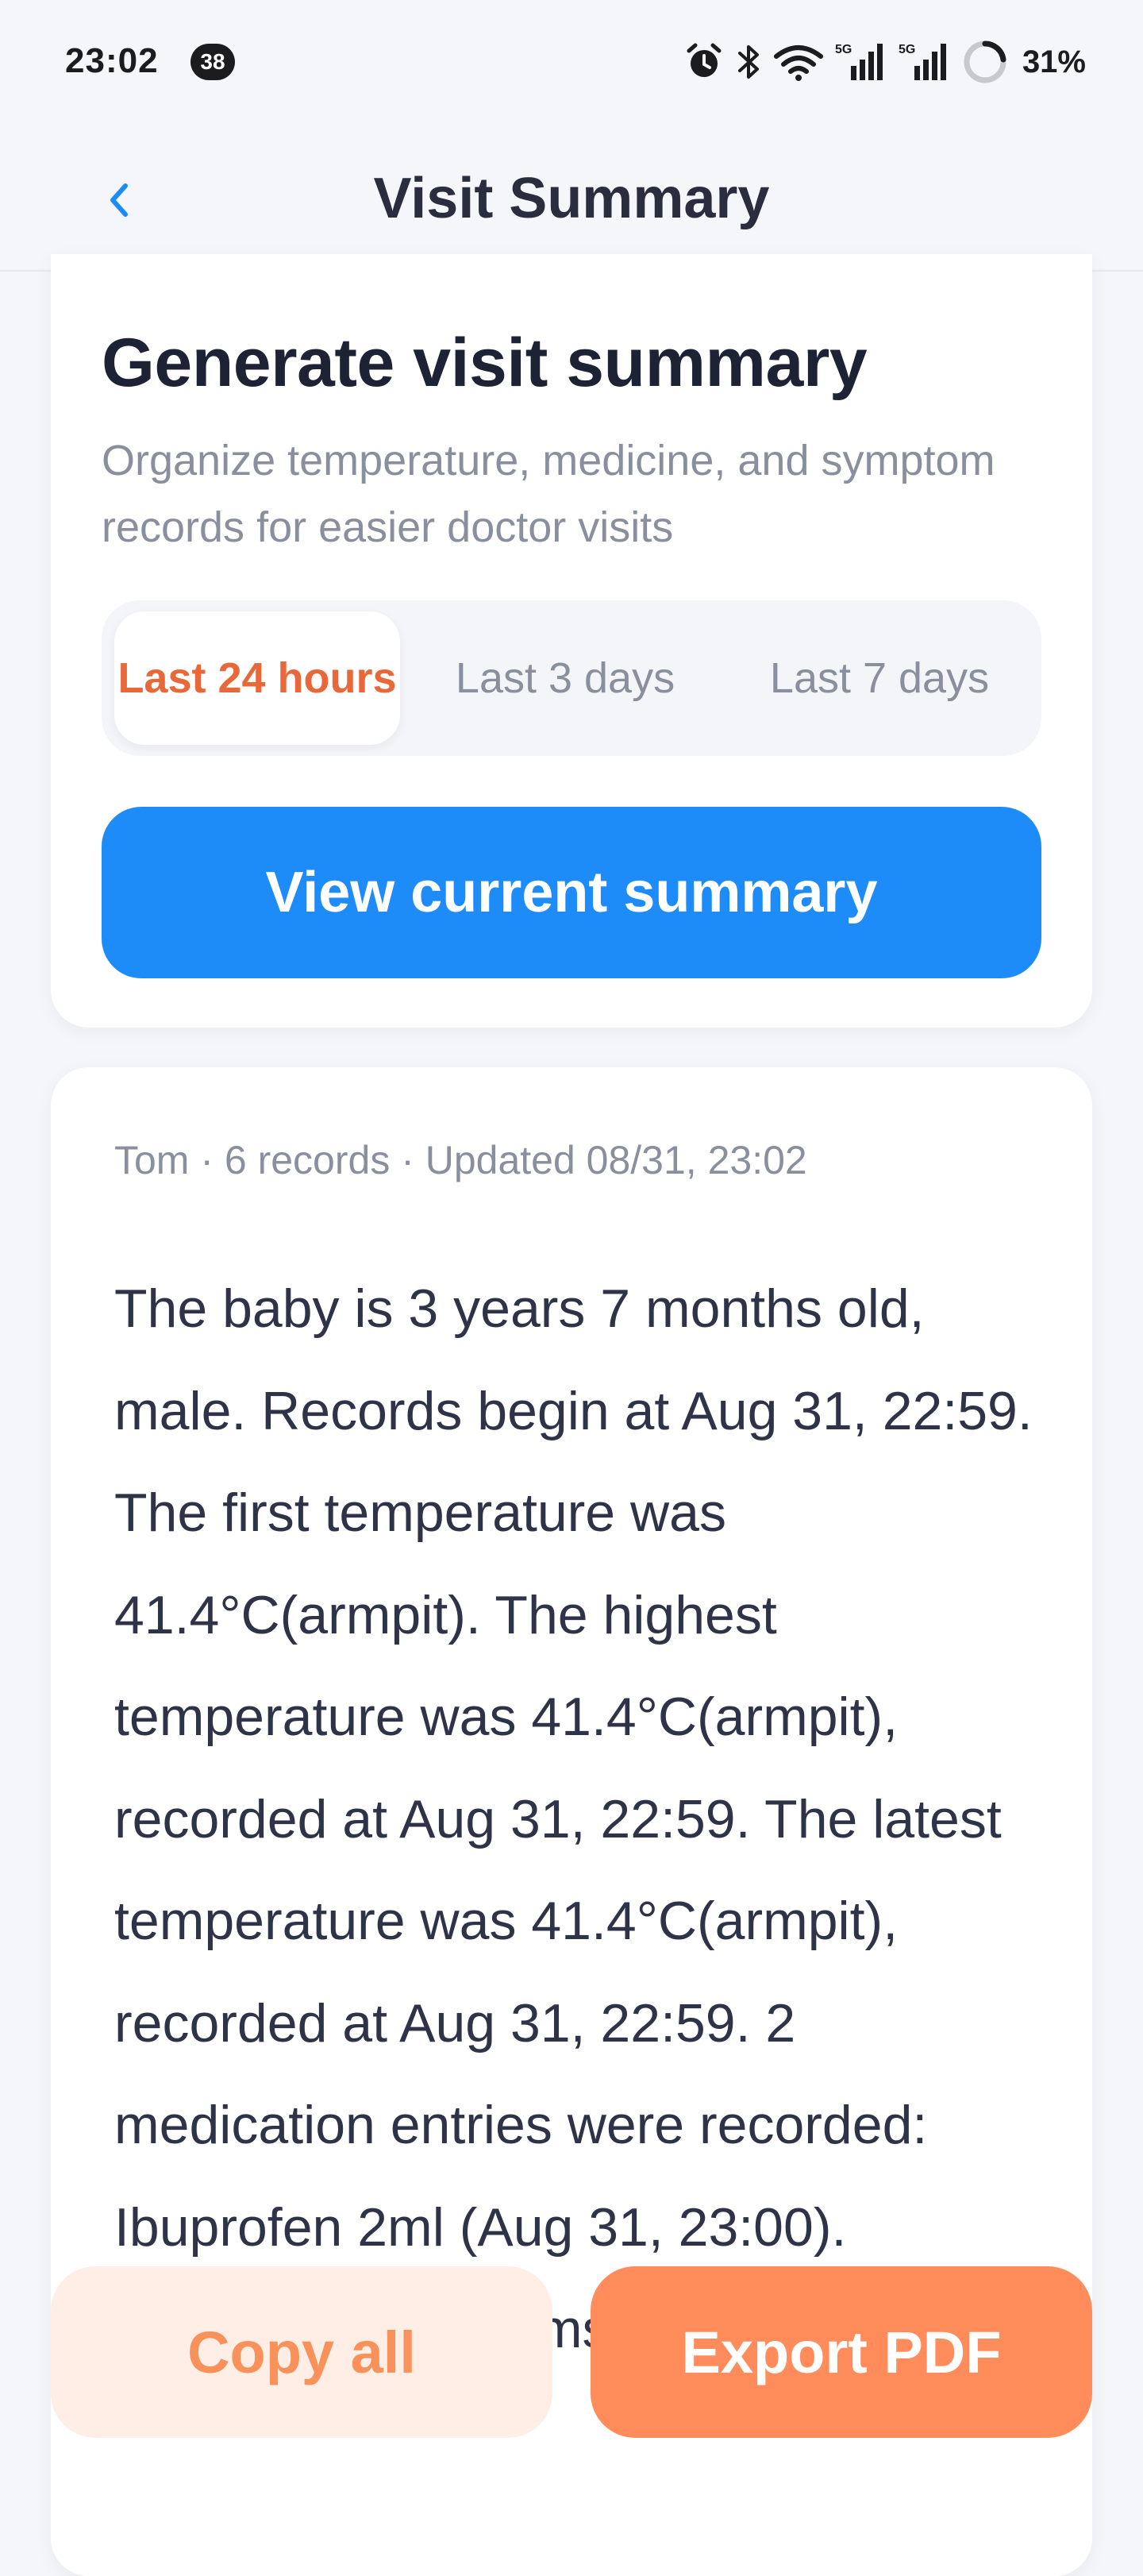 The image size is (1143, 2576). What do you see at coordinates (565, 678) in the screenshot?
I see `tab-last-3-days: Last 3 days` at bounding box center [565, 678].